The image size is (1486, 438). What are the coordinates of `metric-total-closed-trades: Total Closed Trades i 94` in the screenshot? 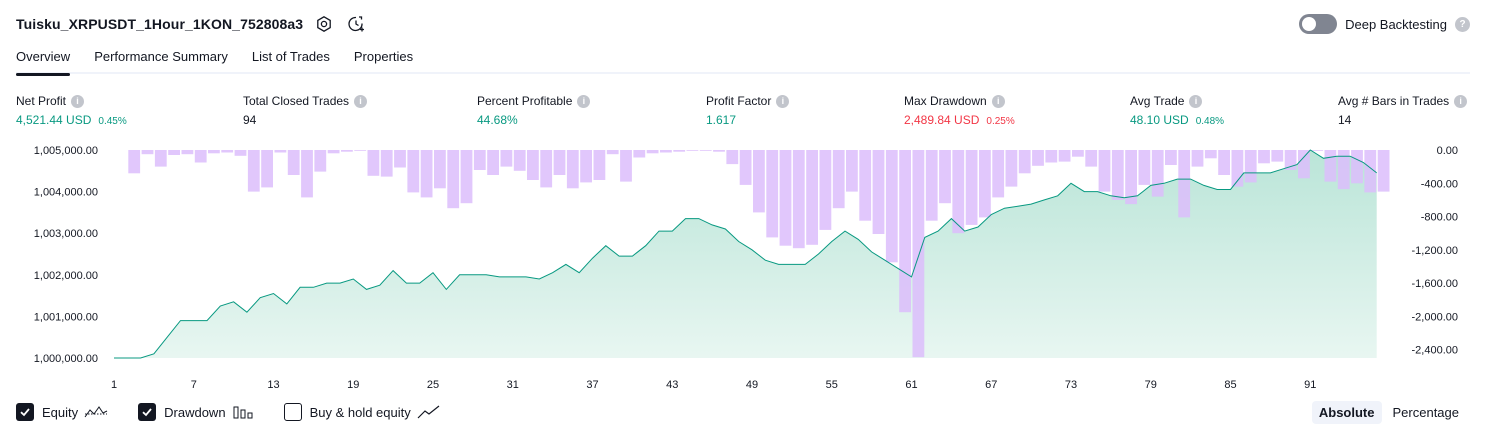 It's located at (305, 110).